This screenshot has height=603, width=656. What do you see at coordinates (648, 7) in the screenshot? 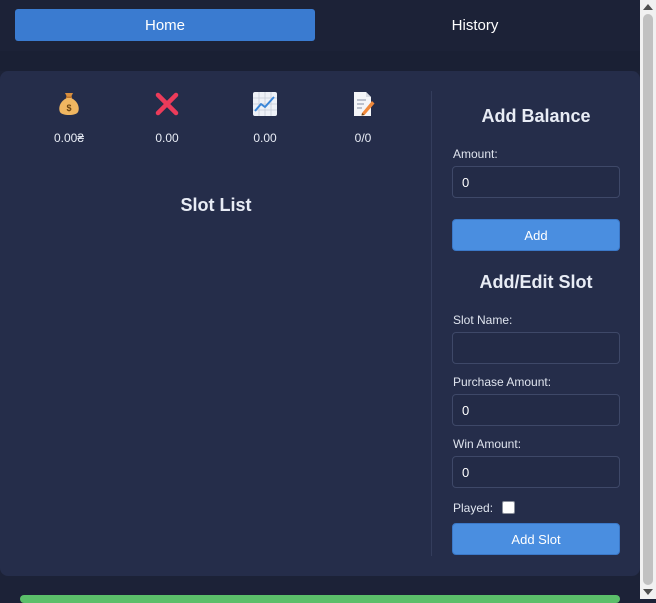
I see `scroll-up-icon` at bounding box center [648, 7].